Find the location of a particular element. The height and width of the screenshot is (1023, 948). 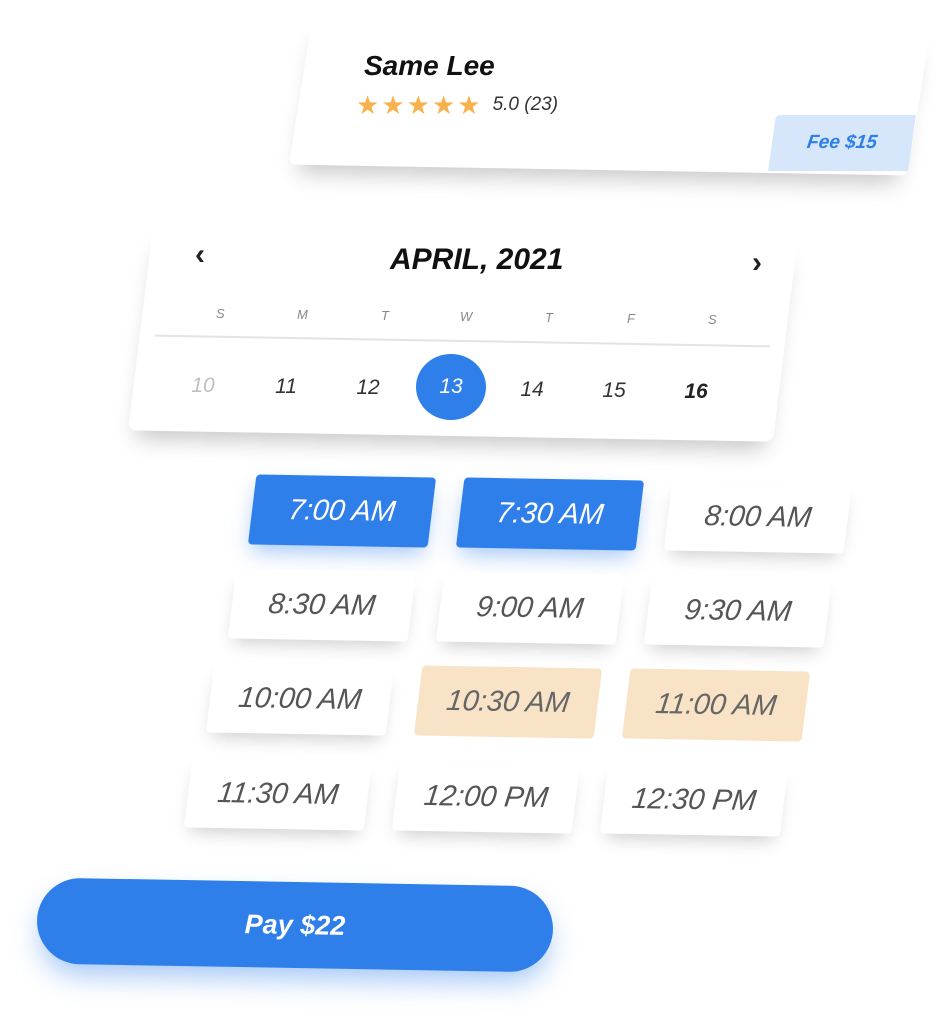

calendar-day: 10 is located at coordinates (203, 386).